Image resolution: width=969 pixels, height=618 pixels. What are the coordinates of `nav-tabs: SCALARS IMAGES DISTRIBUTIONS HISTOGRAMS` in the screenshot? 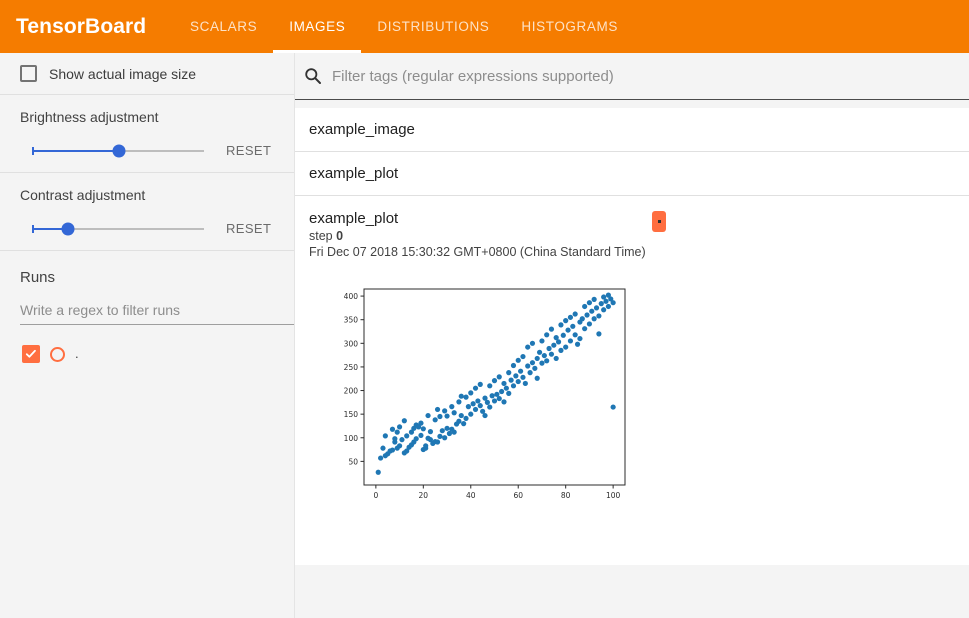 It's located at (404, 26).